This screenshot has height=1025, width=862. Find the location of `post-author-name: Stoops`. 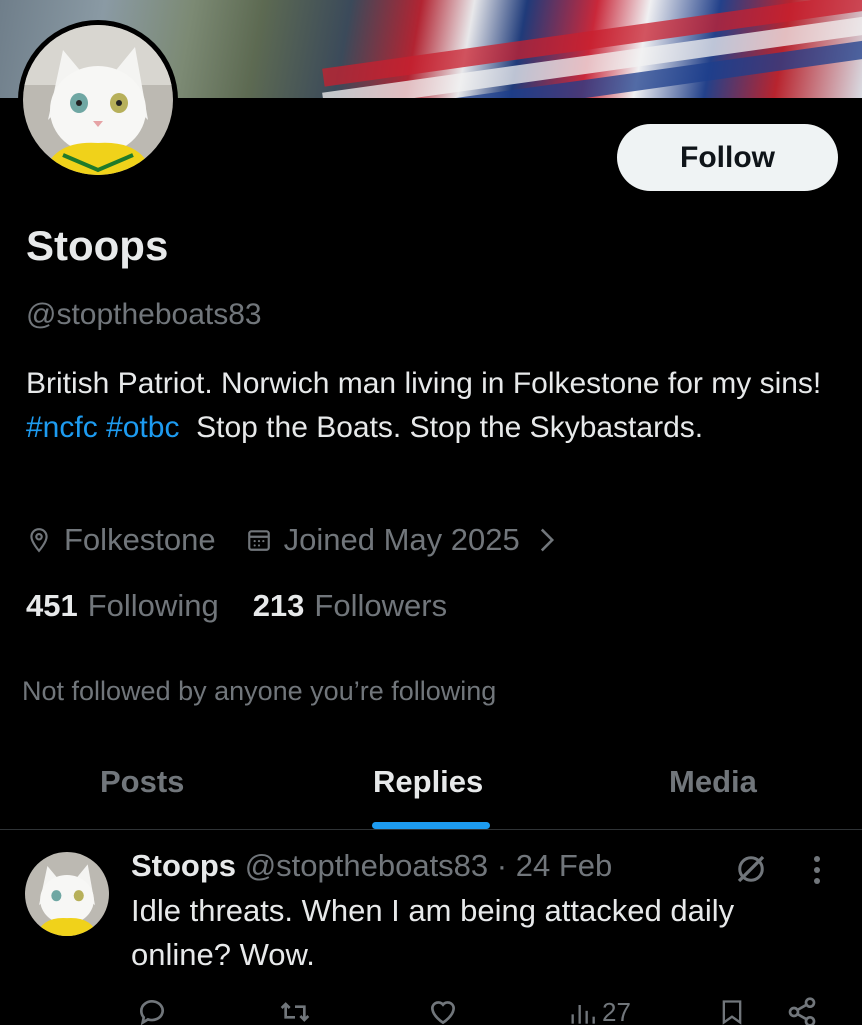

post-author-name: Stoops is located at coordinates (183, 865).